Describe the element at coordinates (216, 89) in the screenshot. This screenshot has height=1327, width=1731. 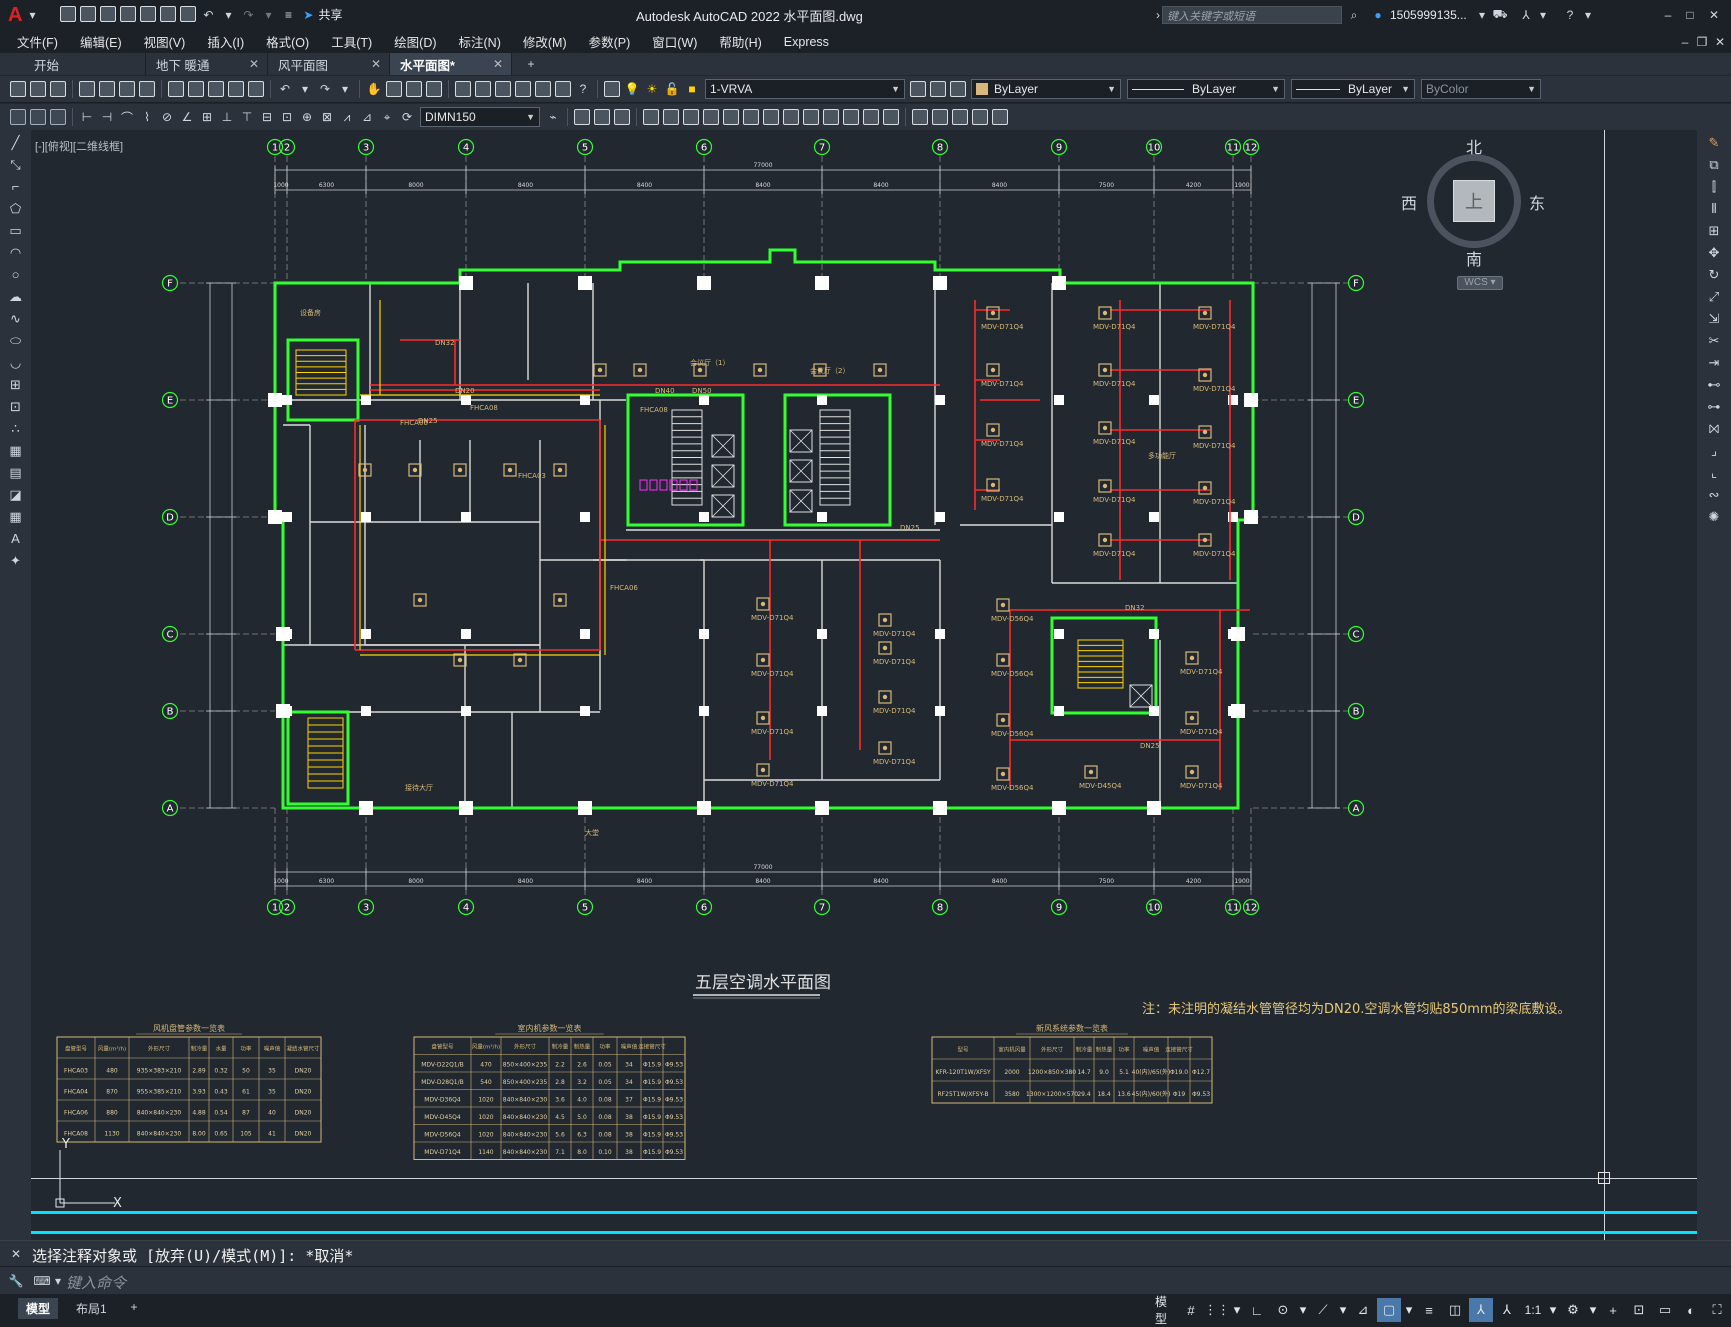
I see `paste-icon` at that location.